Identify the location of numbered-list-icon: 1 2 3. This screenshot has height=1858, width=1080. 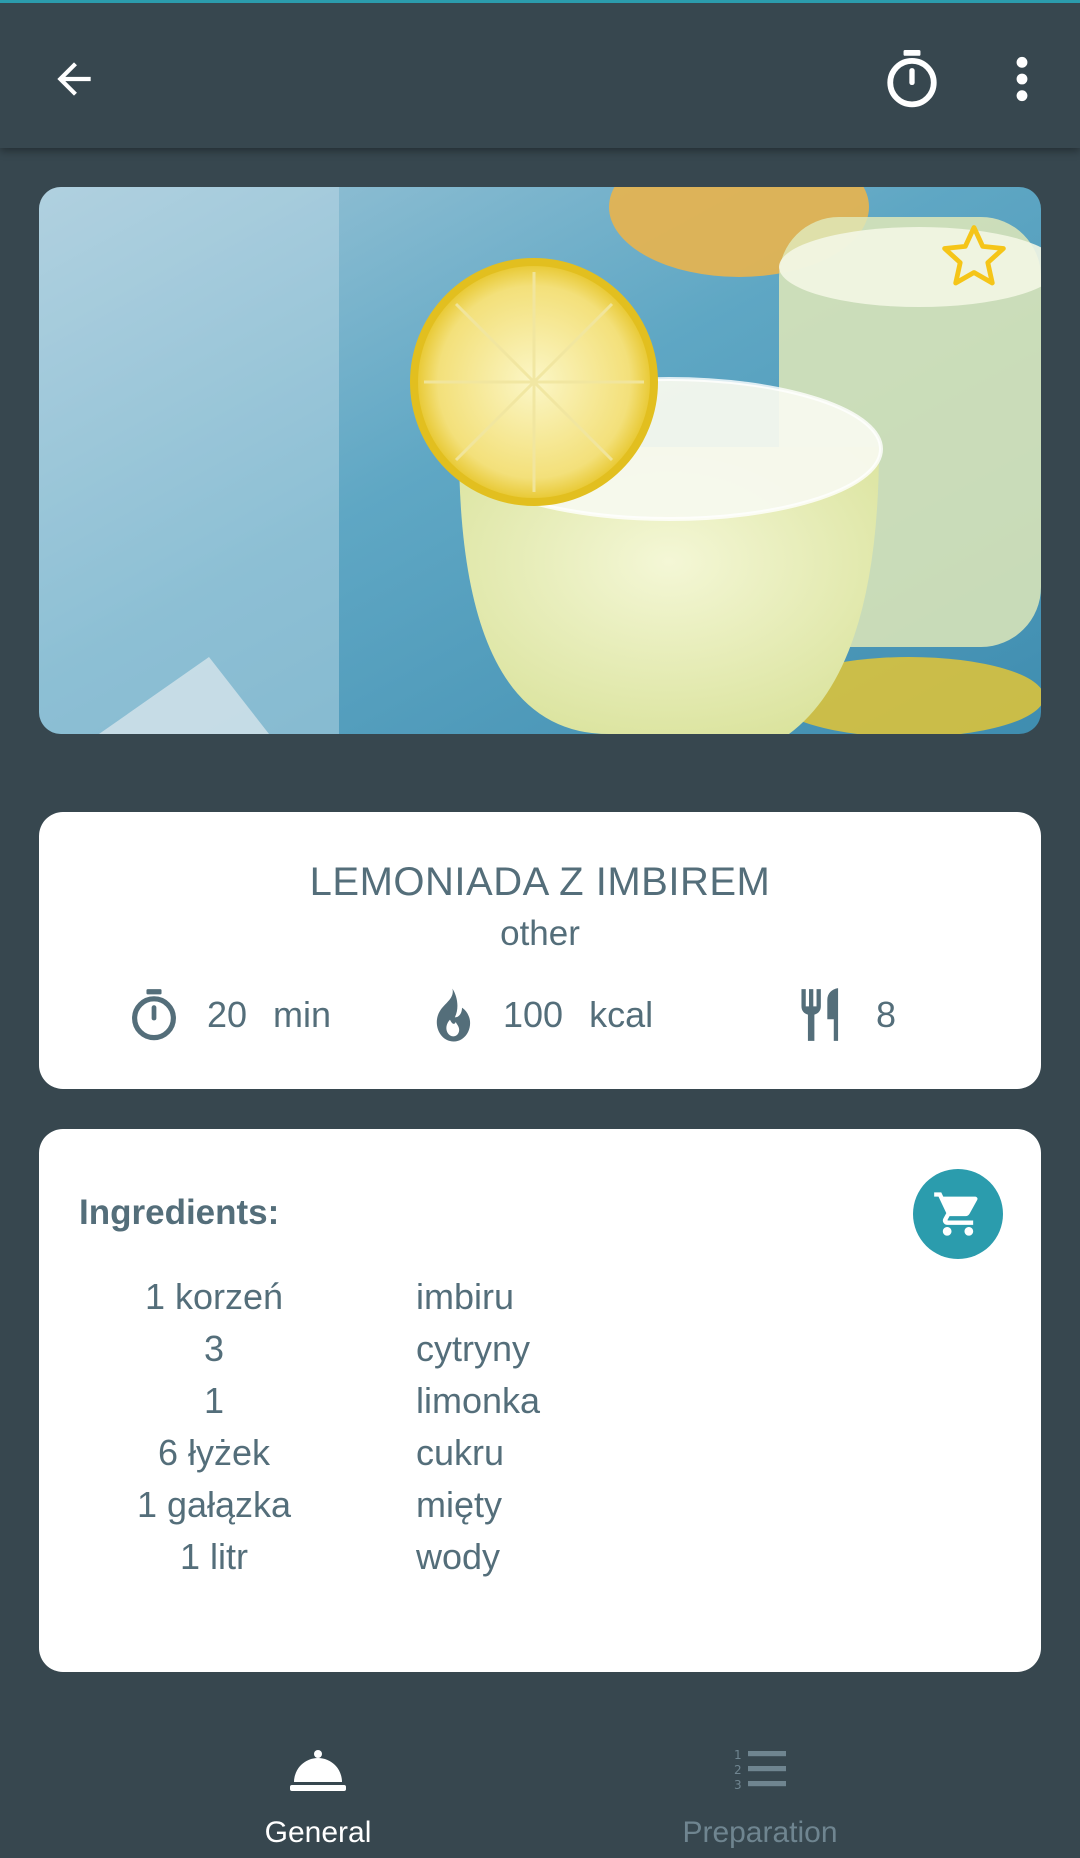
(760, 1770).